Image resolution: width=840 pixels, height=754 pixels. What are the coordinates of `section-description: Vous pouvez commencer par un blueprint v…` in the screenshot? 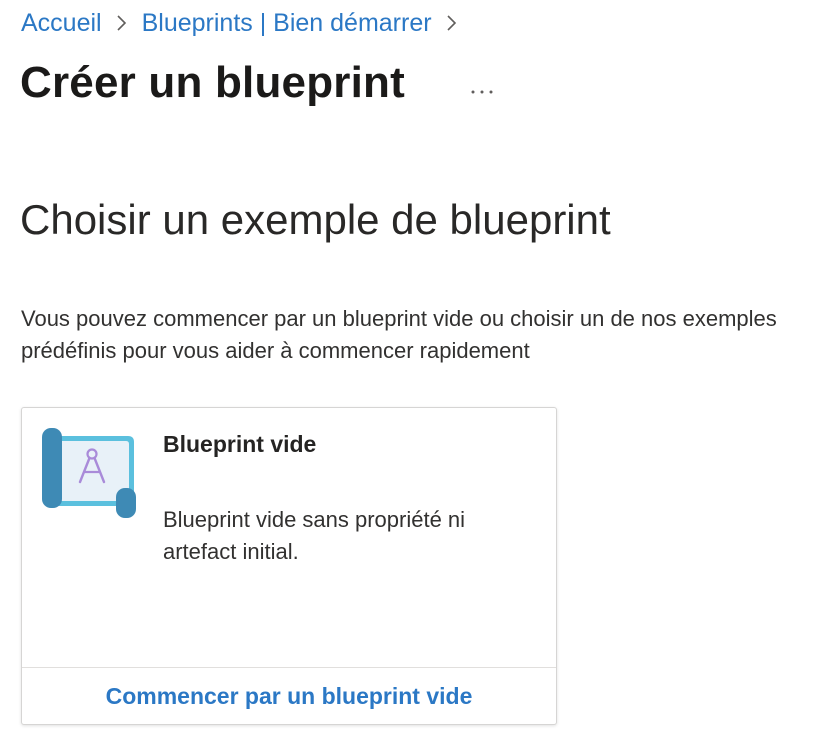 It's located at (399, 334).